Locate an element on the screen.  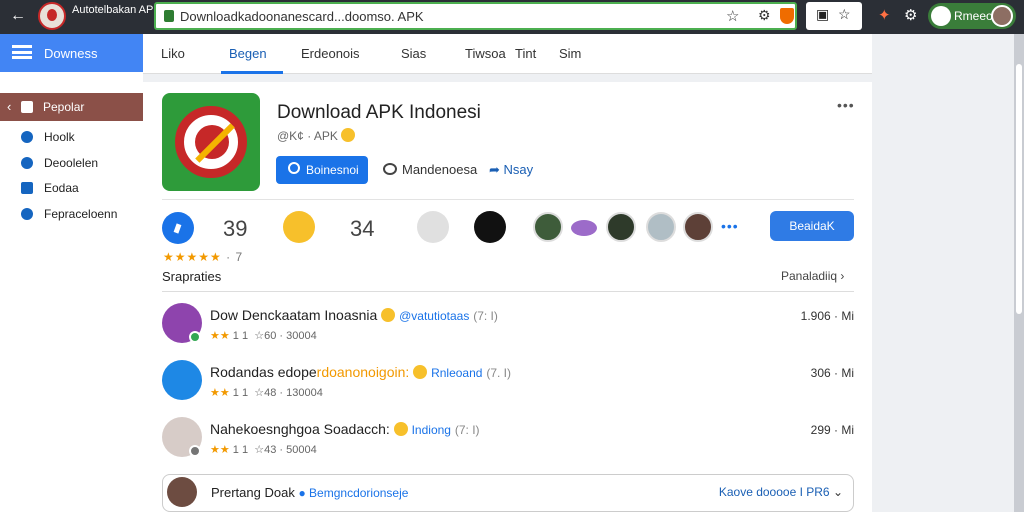
list-item-meta: ★★ 1 1 ☆43 · 50004 is located at coordinates (263, 450).